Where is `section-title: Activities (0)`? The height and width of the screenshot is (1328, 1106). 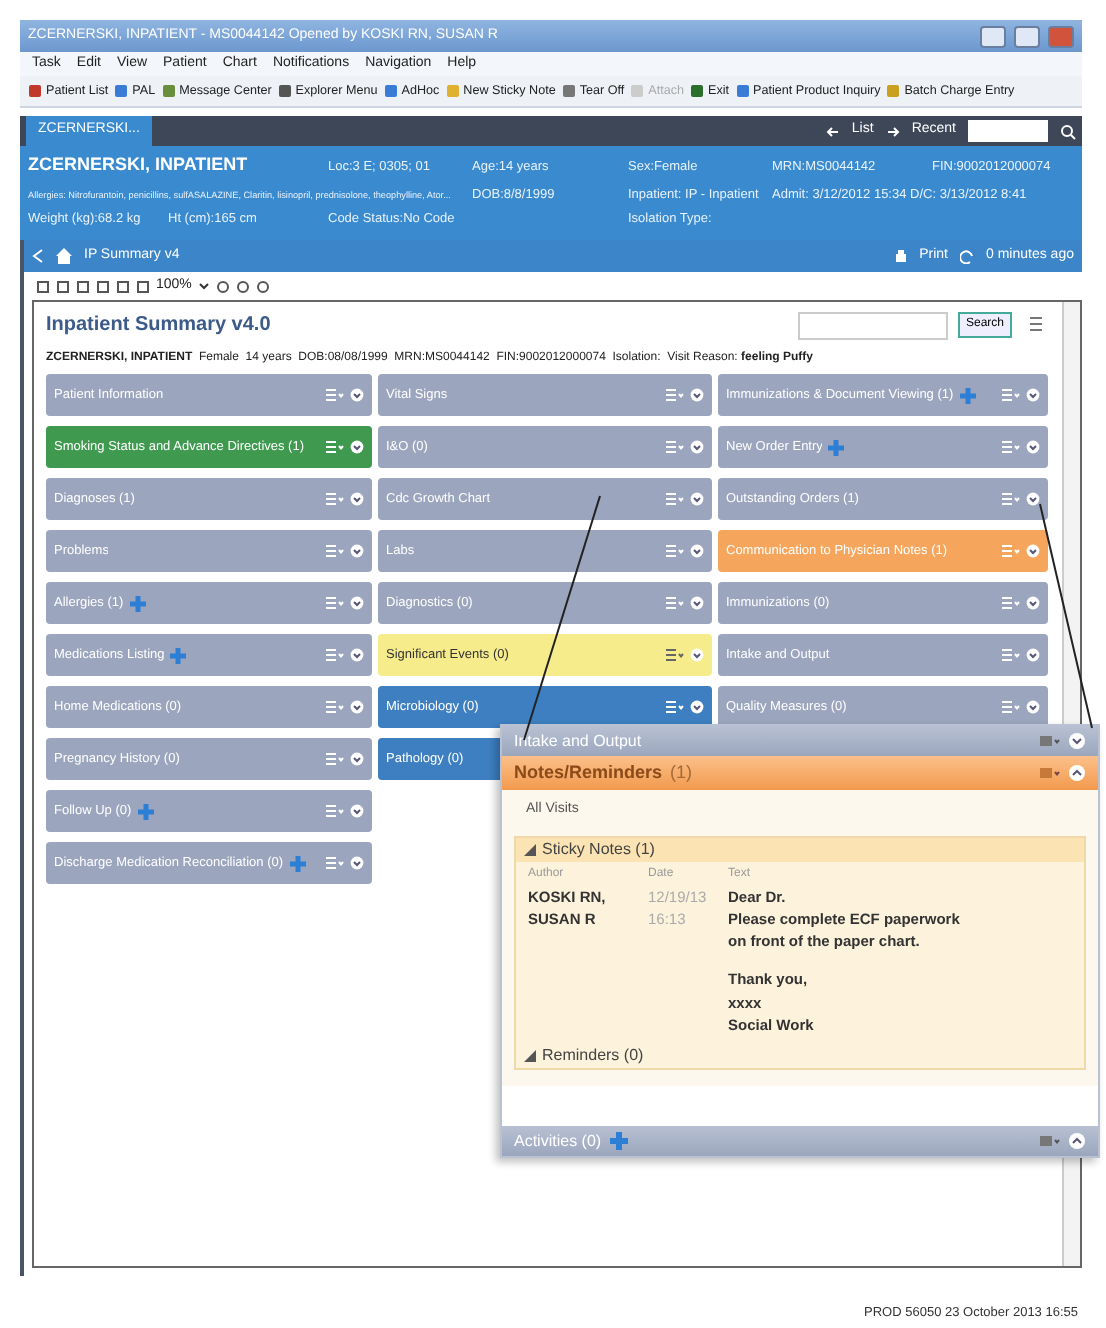 section-title: Activities (0) is located at coordinates (558, 1141).